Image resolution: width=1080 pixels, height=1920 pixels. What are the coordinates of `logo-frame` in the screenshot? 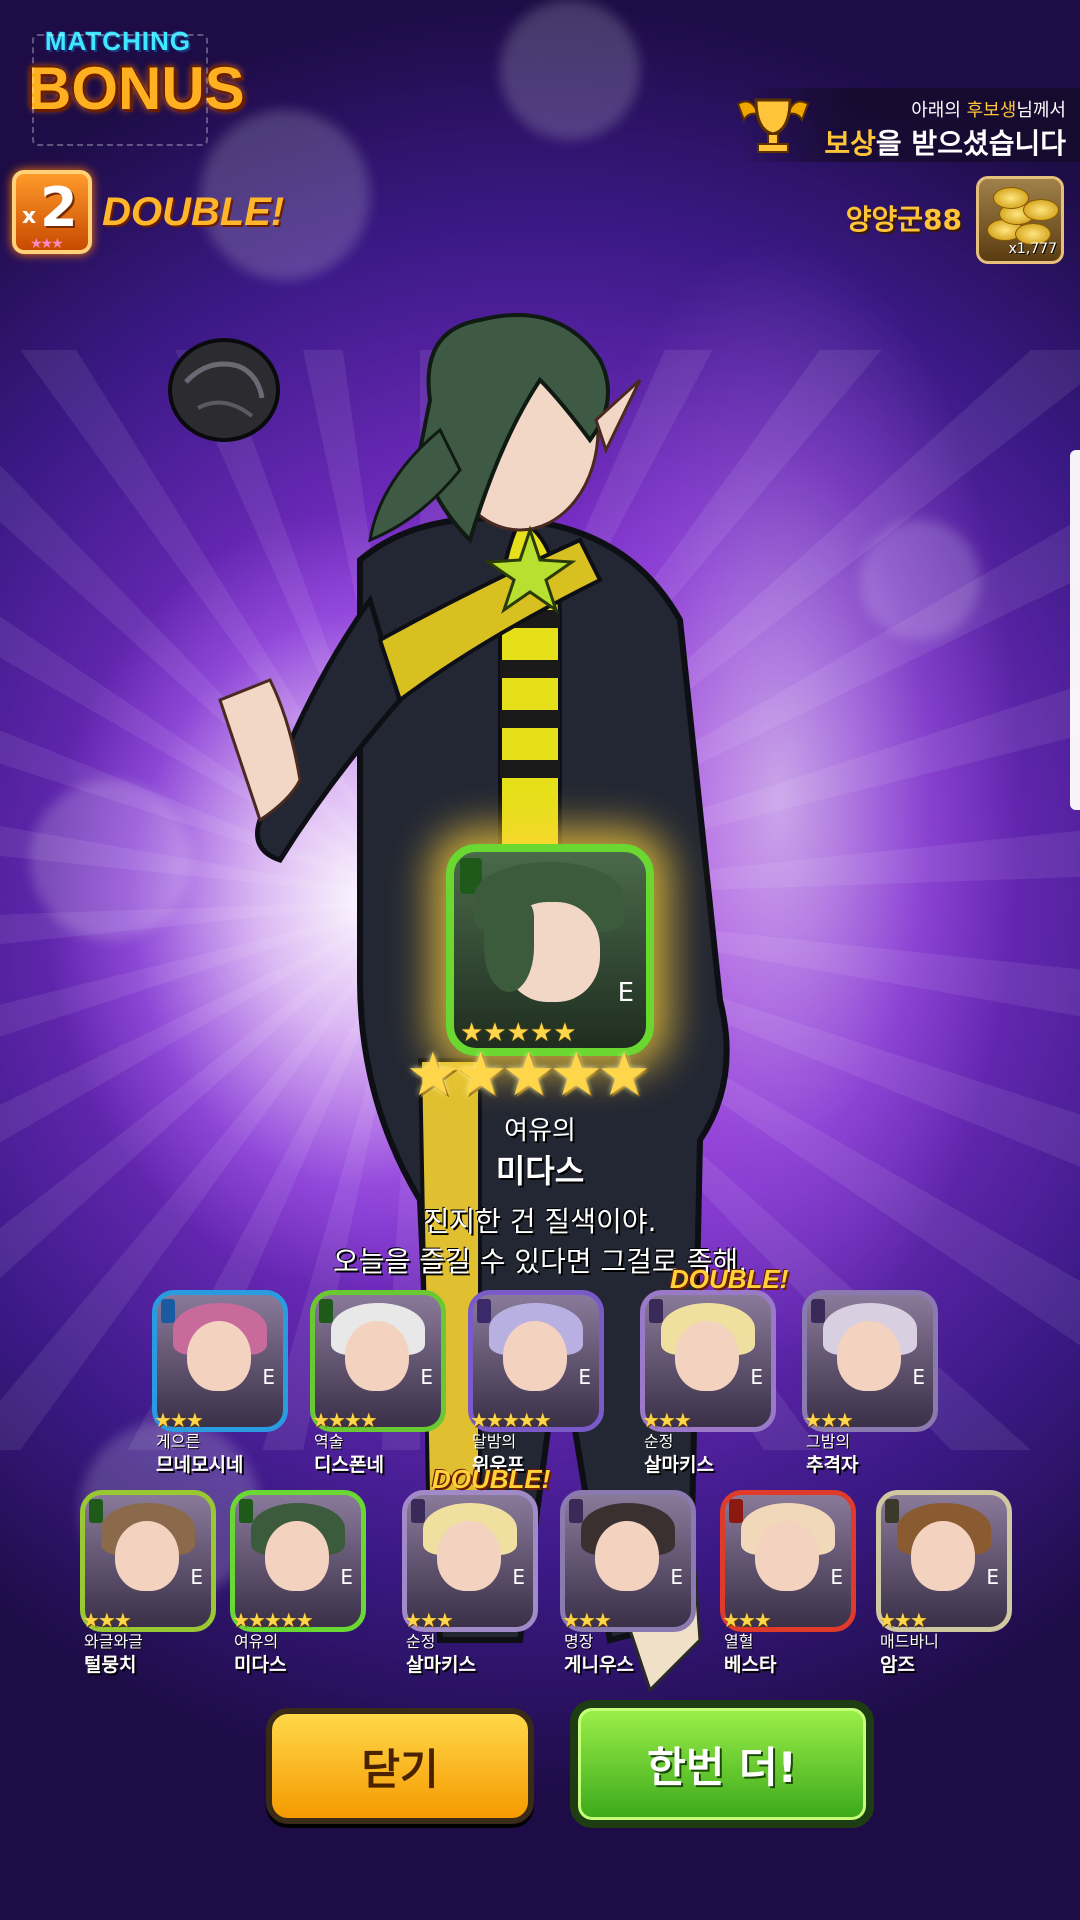 It's located at (120, 90).